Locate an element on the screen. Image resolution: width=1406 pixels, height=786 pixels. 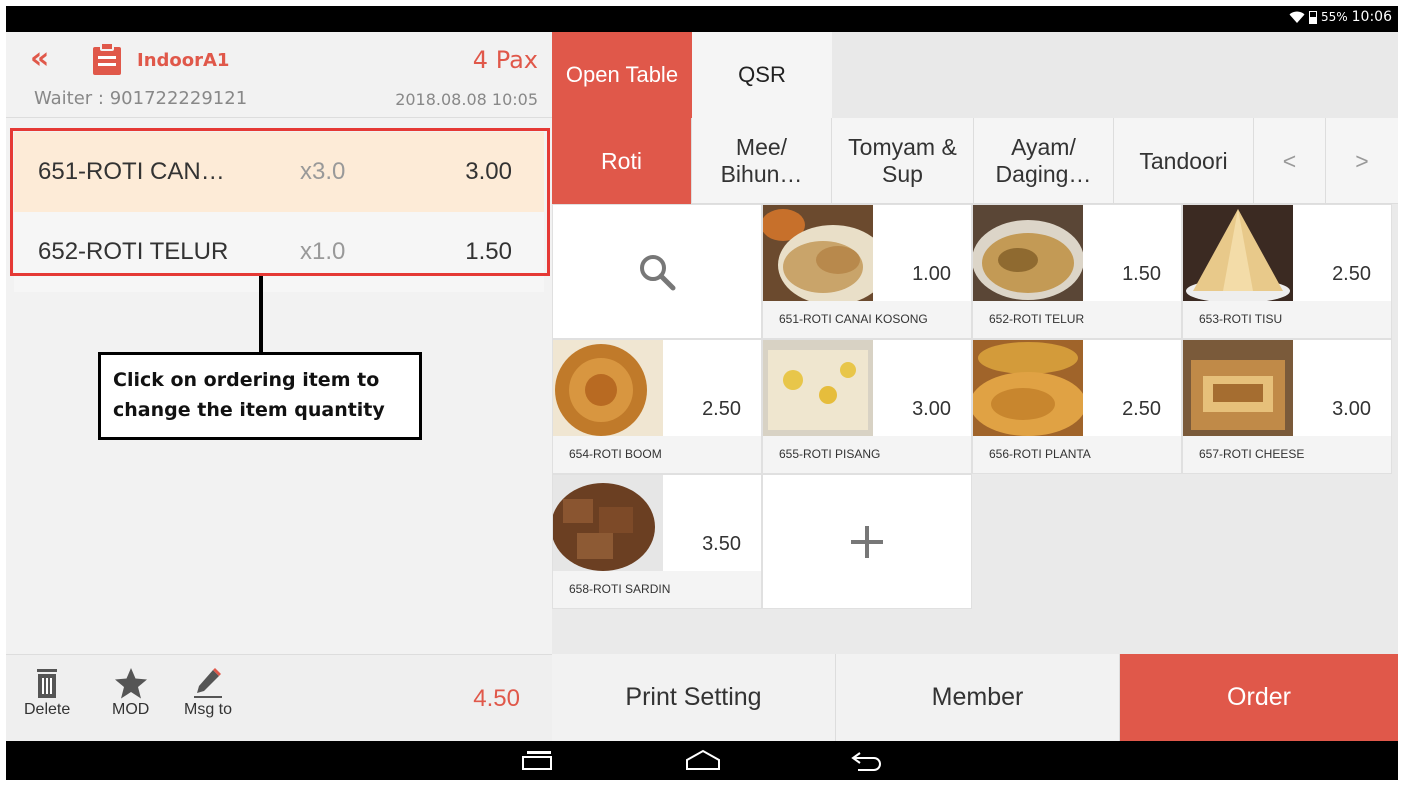
order-total: 4.50 is located at coordinates (496, 698).